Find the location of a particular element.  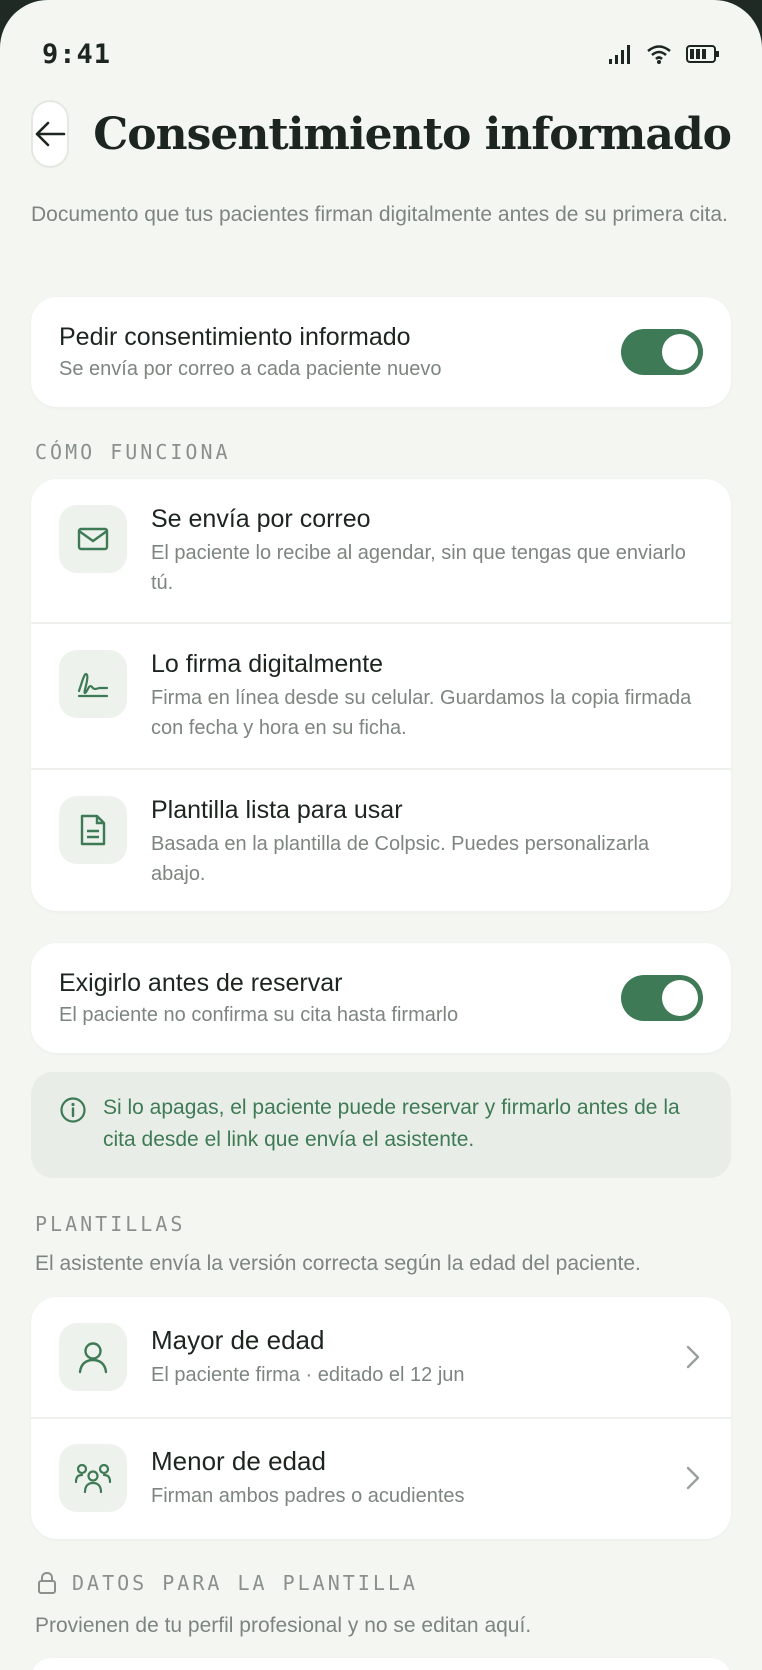

templates-label: PLANTILLAS is located at coordinates (110, 1224).